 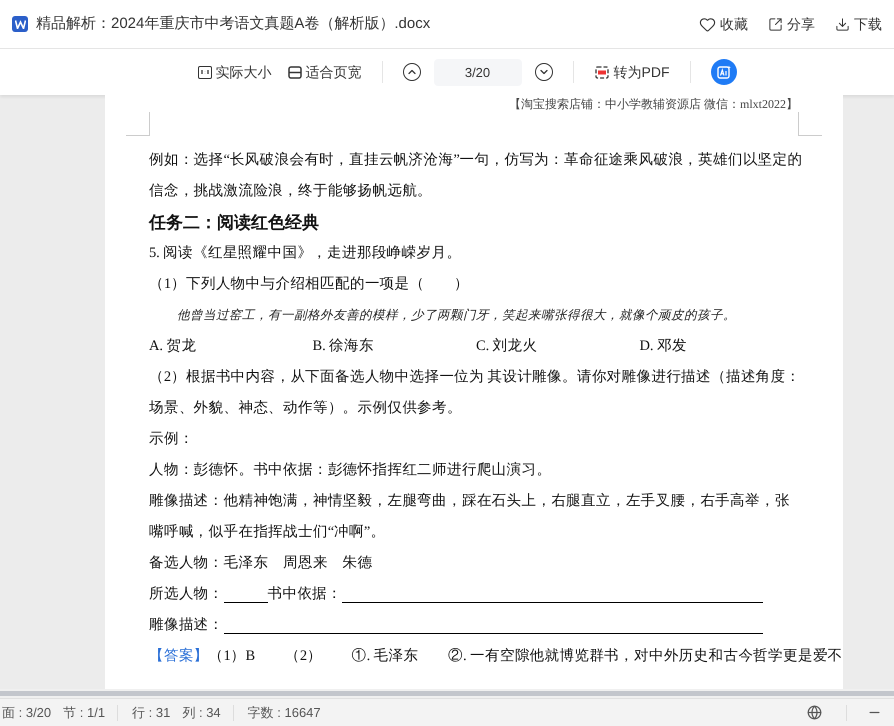 What do you see at coordinates (791, 24) in the screenshot?
I see `toolbar-action-button: 分享` at bounding box center [791, 24].